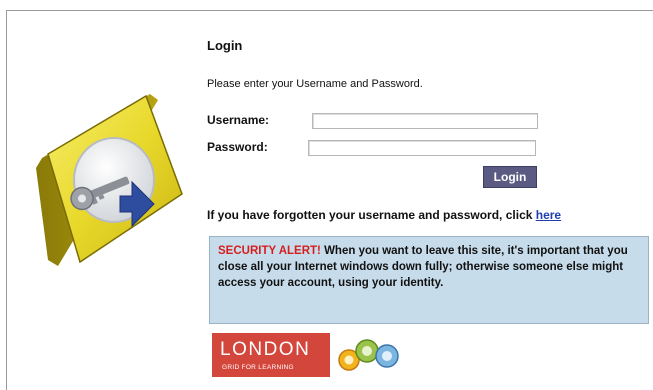 The width and height of the screenshot is (653, 390). I want to click on password-input, so click(422, 148).